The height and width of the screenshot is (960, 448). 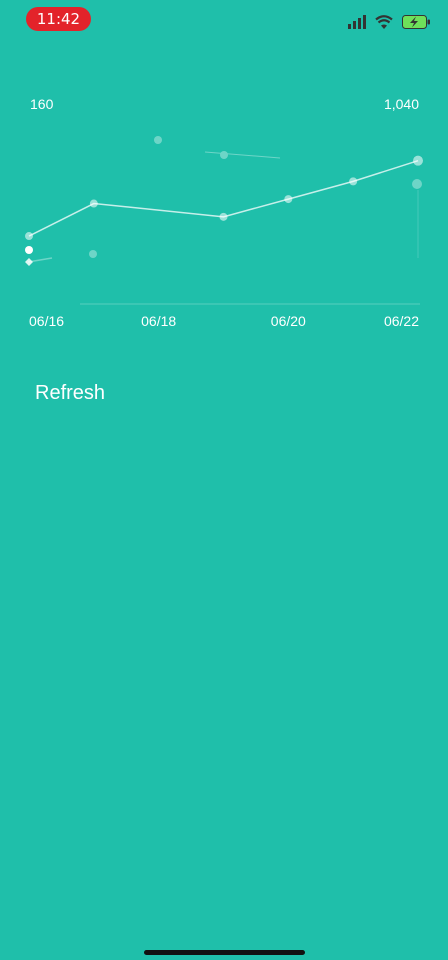 What do you see at coordinates (42, 104) in the screenshot?
I see `y-min-label: 160` at bounding box center [42, 104].